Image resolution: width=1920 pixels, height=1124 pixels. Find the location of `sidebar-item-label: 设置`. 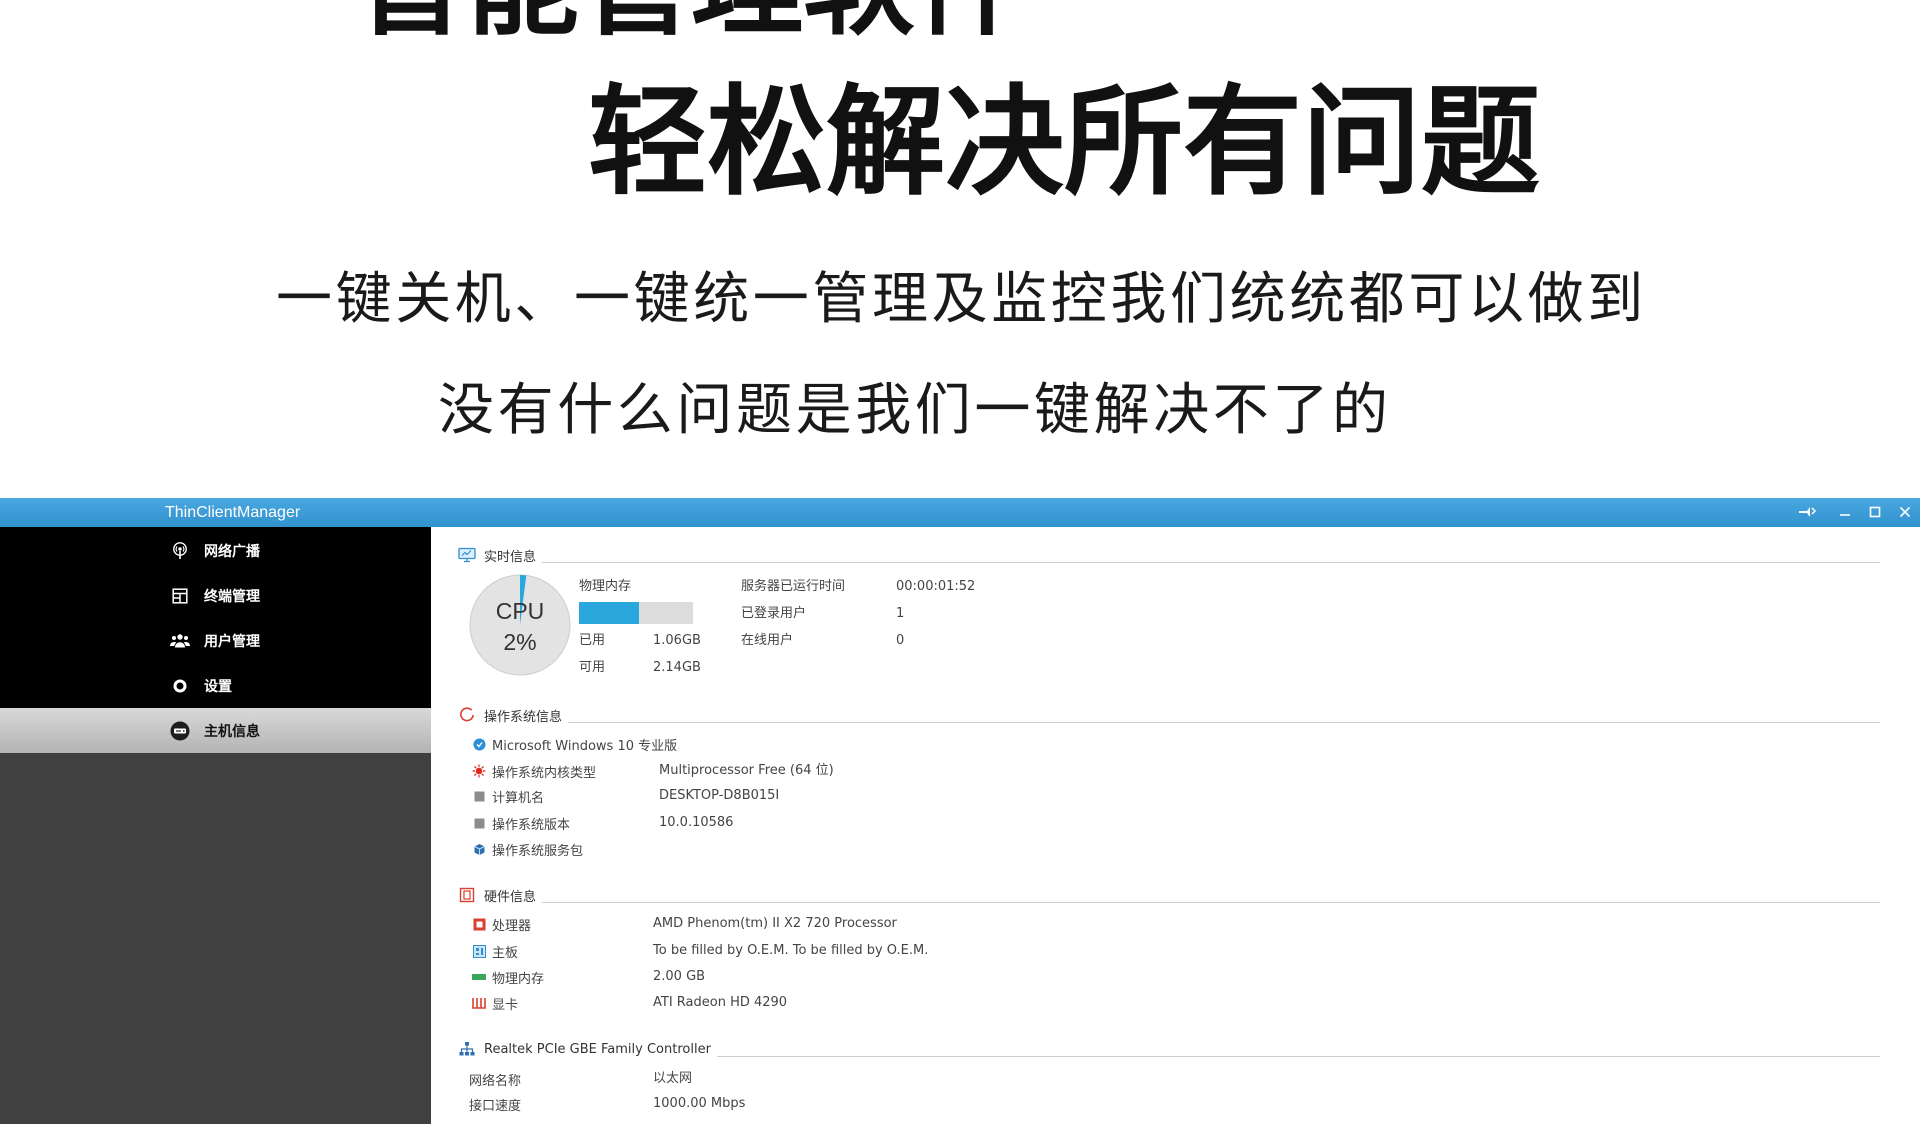

sidebar-item-label: 设置 is located at coordinates (218, 686).